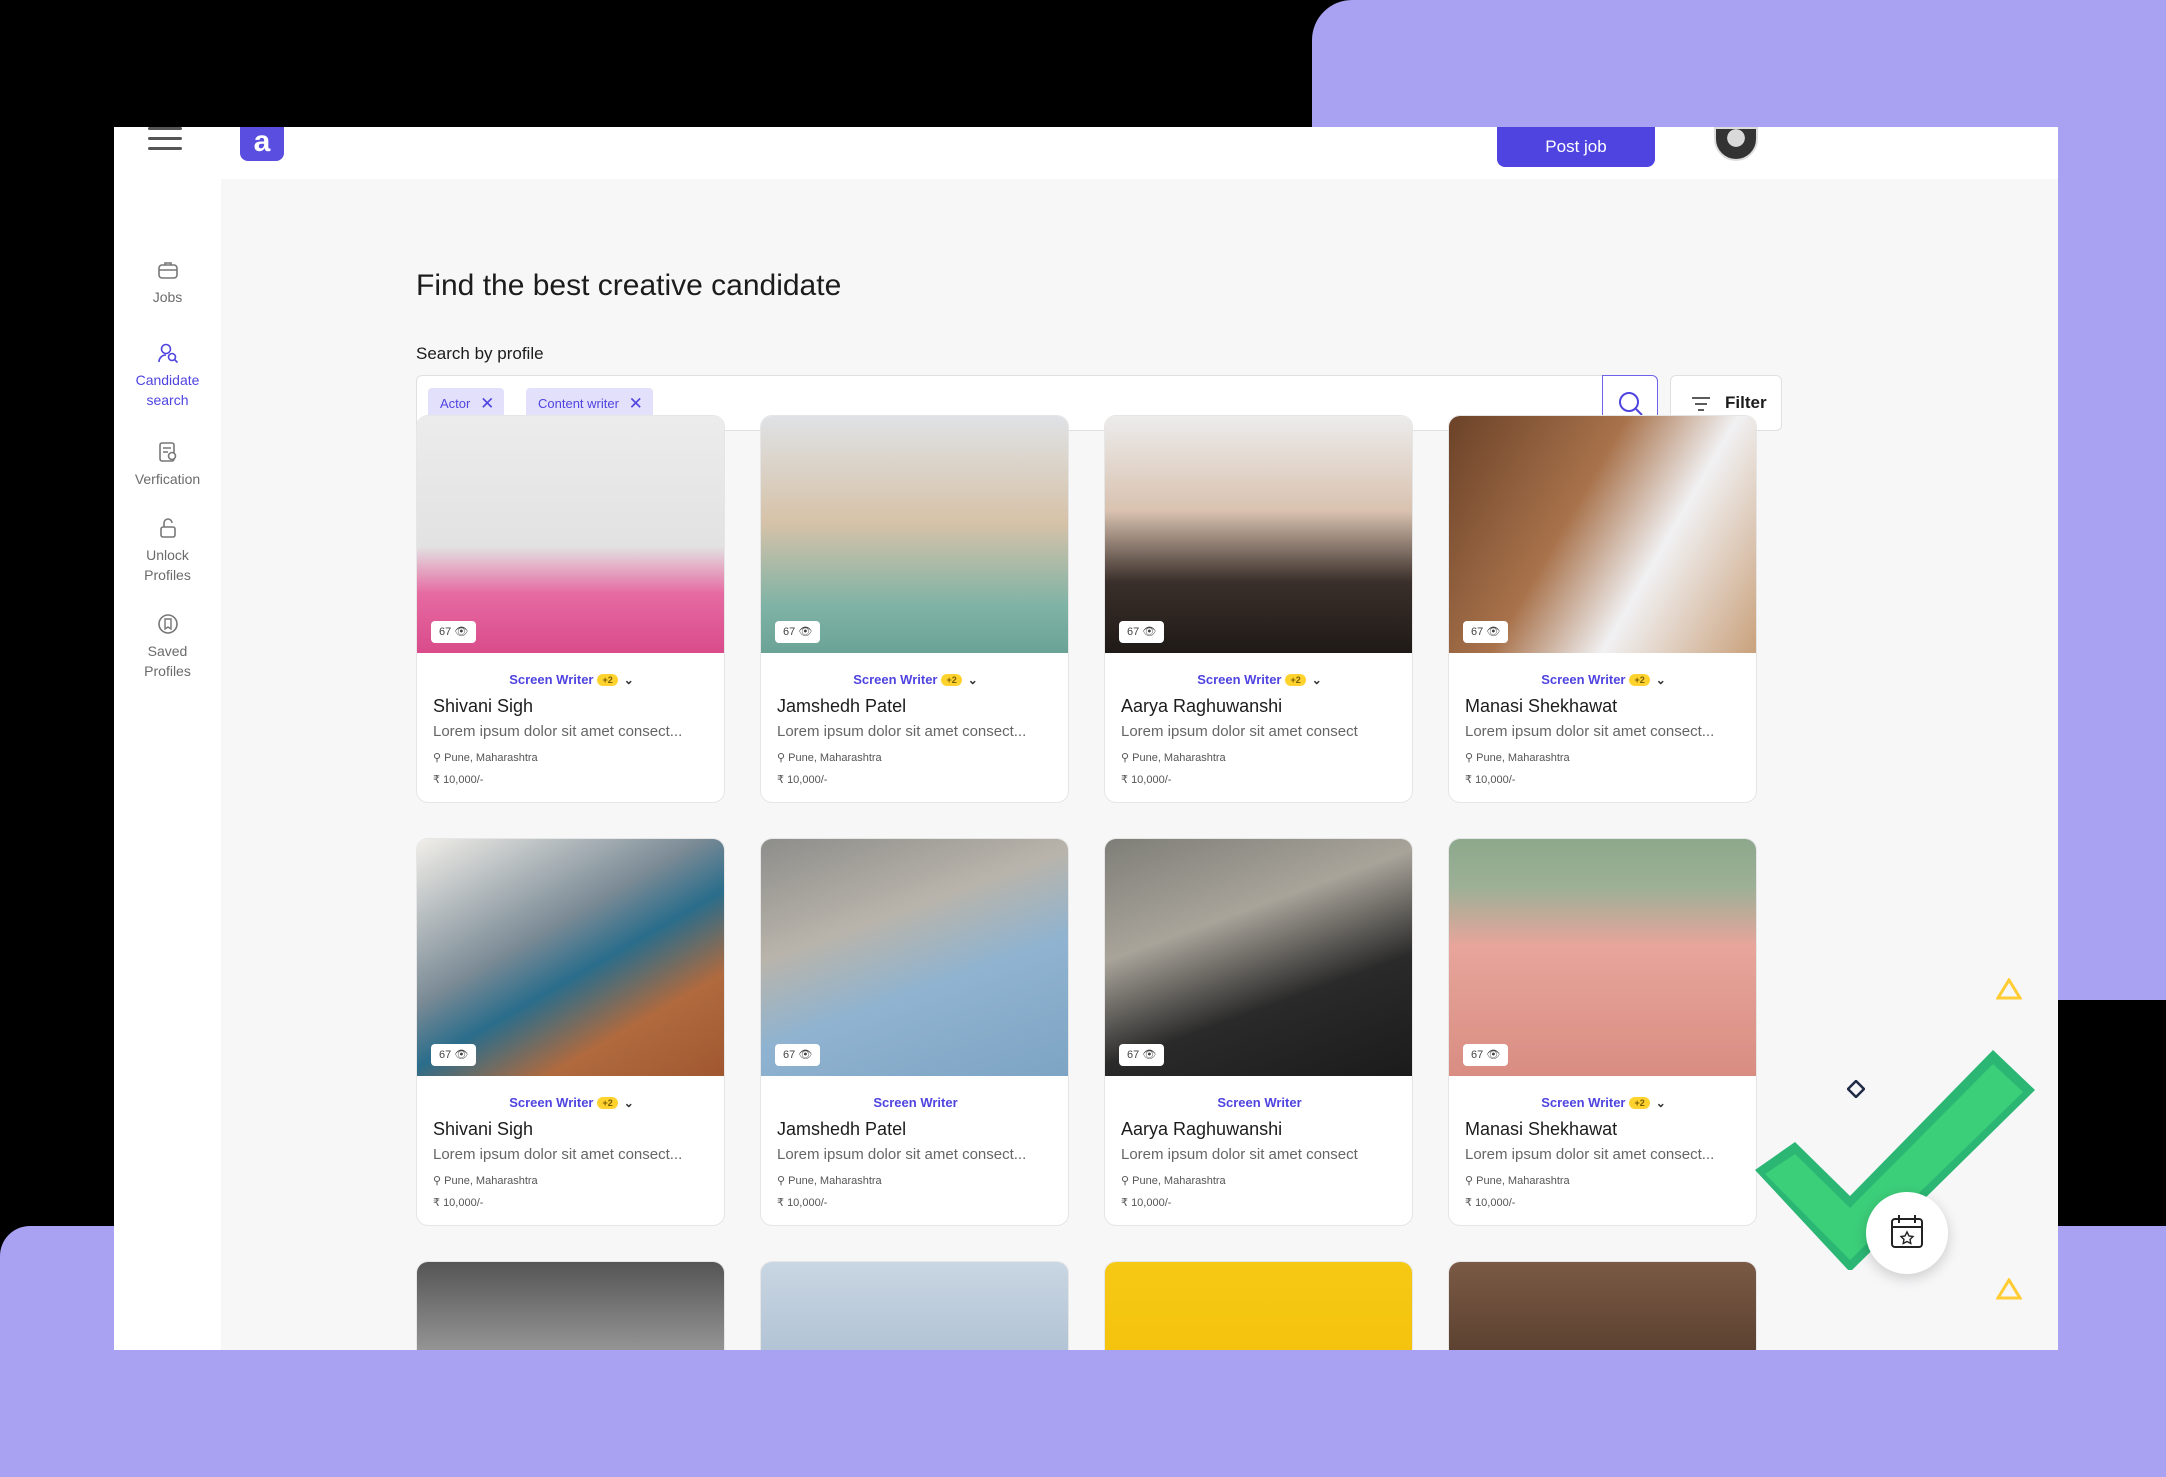  I want to click on calendar-badge, so click(1907, 1233).